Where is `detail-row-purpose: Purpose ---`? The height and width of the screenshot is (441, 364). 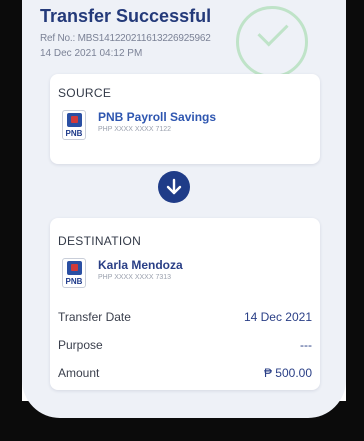 detail-row-purpose: Purpose --- is located at coordinates (185, 345).